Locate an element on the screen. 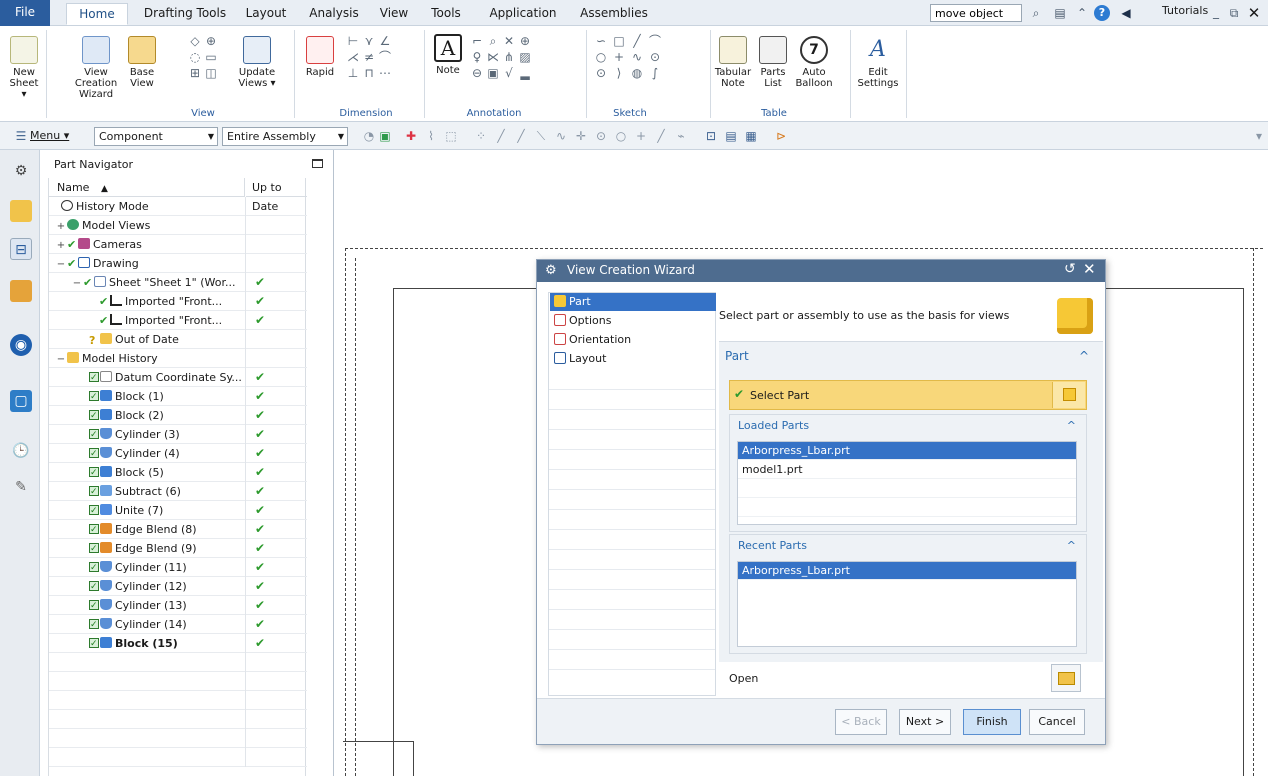 The image size is (1268, 776). tree-item-feature: Cylinder (4) ✔ is located at coordinates (178, 454).